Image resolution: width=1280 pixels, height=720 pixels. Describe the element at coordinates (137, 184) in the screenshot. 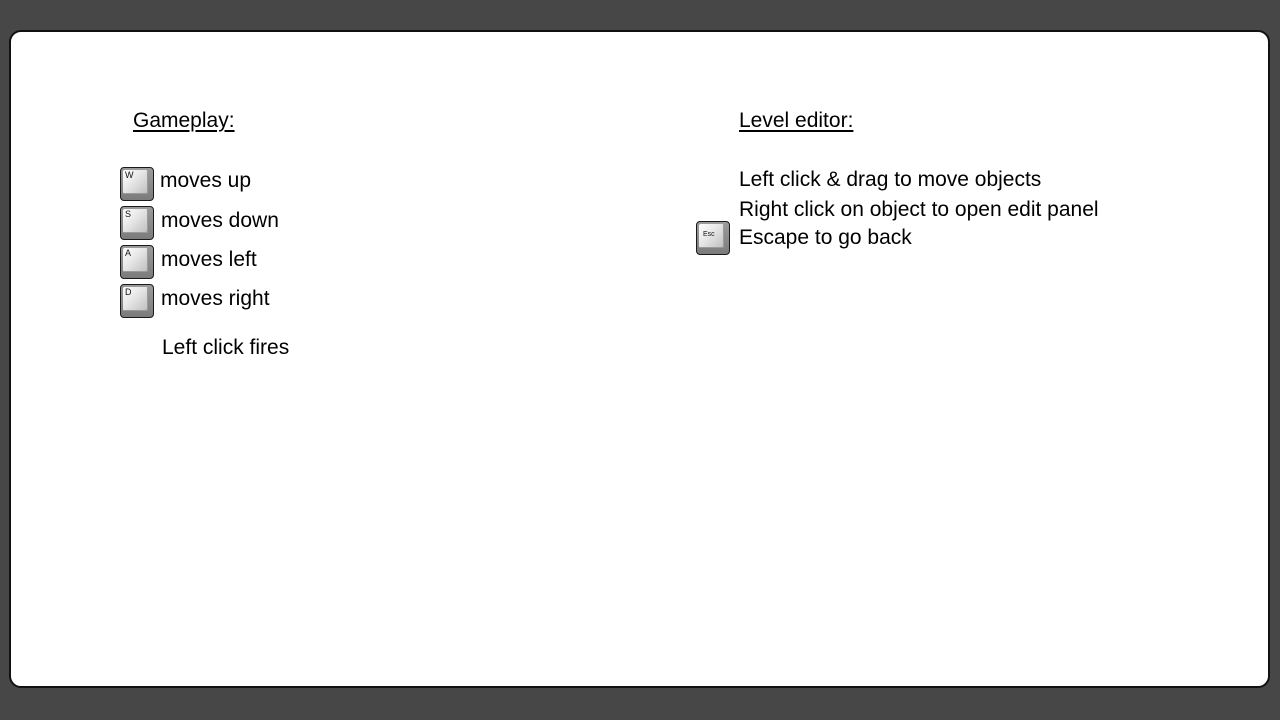

I see `w-key-icon: W` at that location.